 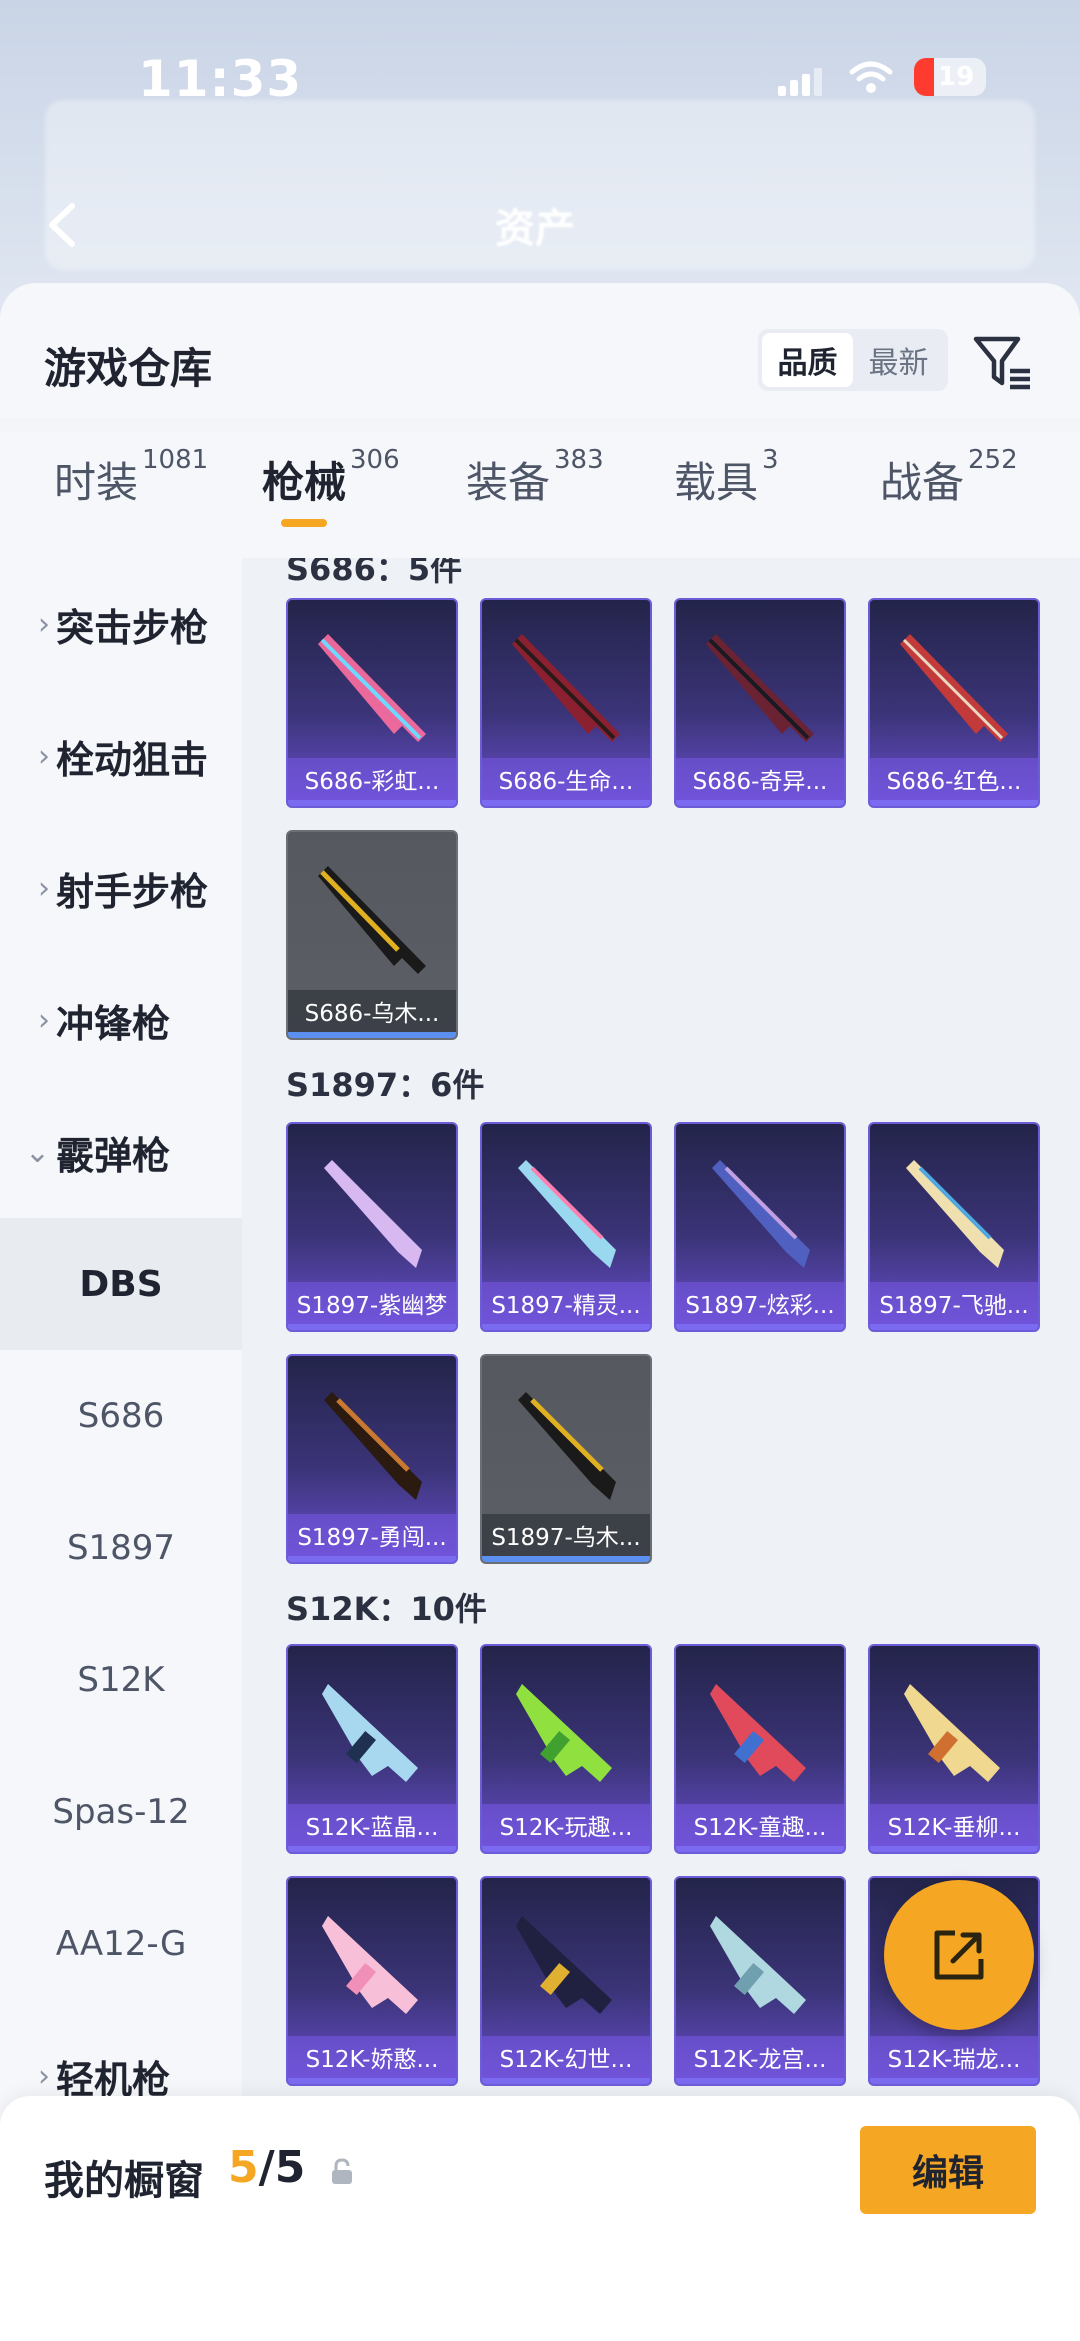 I want to click on sidebar-subitem-s1897: S1897, so click(x=121, y=1548).